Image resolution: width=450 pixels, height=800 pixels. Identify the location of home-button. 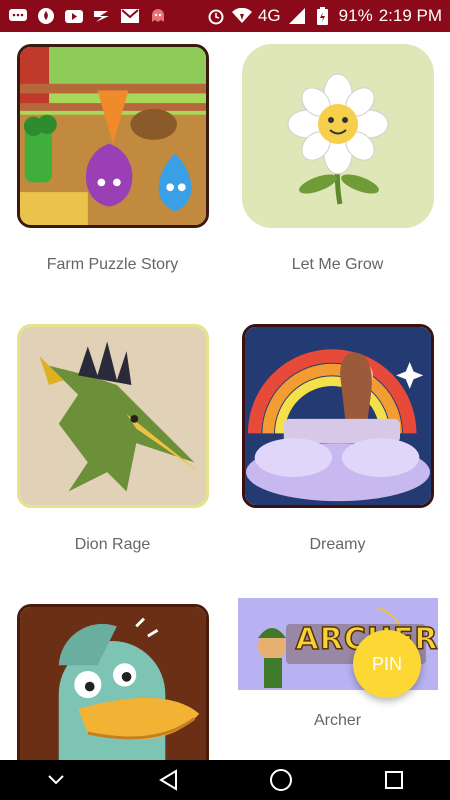
(281, 780).